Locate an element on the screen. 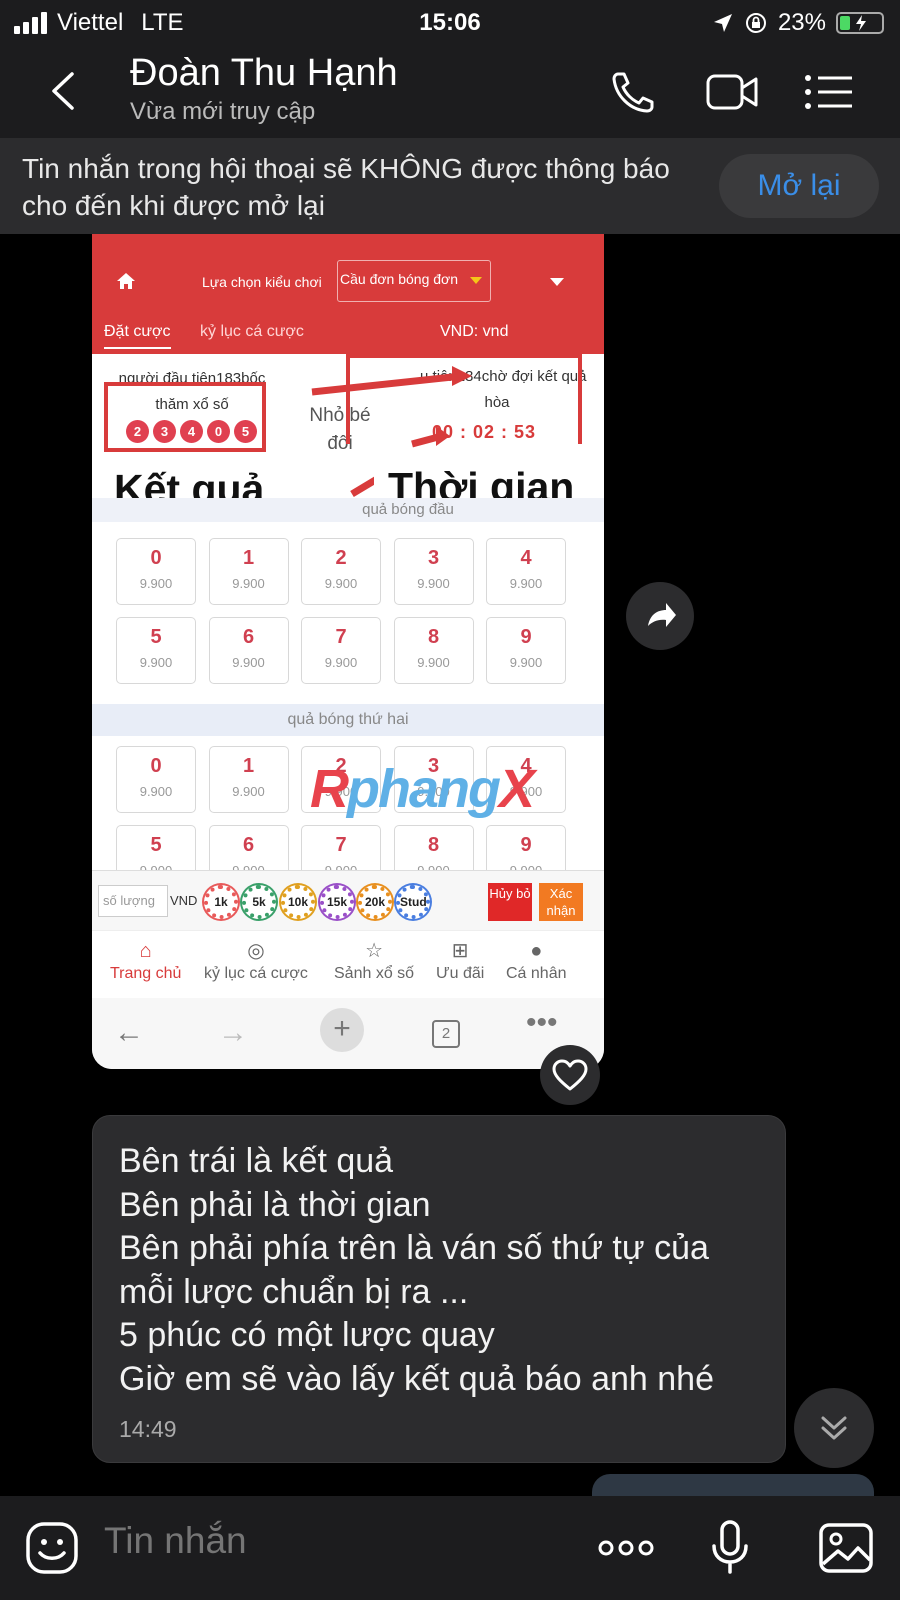 The height and width of the screenshot is (1600, 900). browser-add-icon: + is located at coordinates (342, 1030).